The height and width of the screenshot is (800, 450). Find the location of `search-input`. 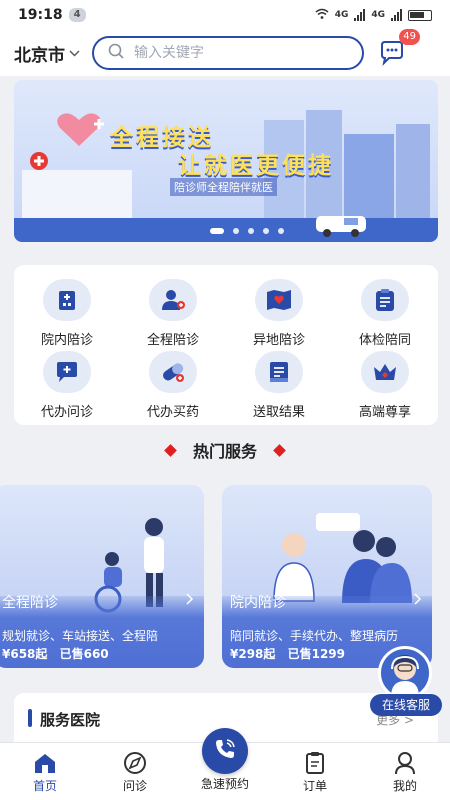

search-input is located at coordinates (234, 53).